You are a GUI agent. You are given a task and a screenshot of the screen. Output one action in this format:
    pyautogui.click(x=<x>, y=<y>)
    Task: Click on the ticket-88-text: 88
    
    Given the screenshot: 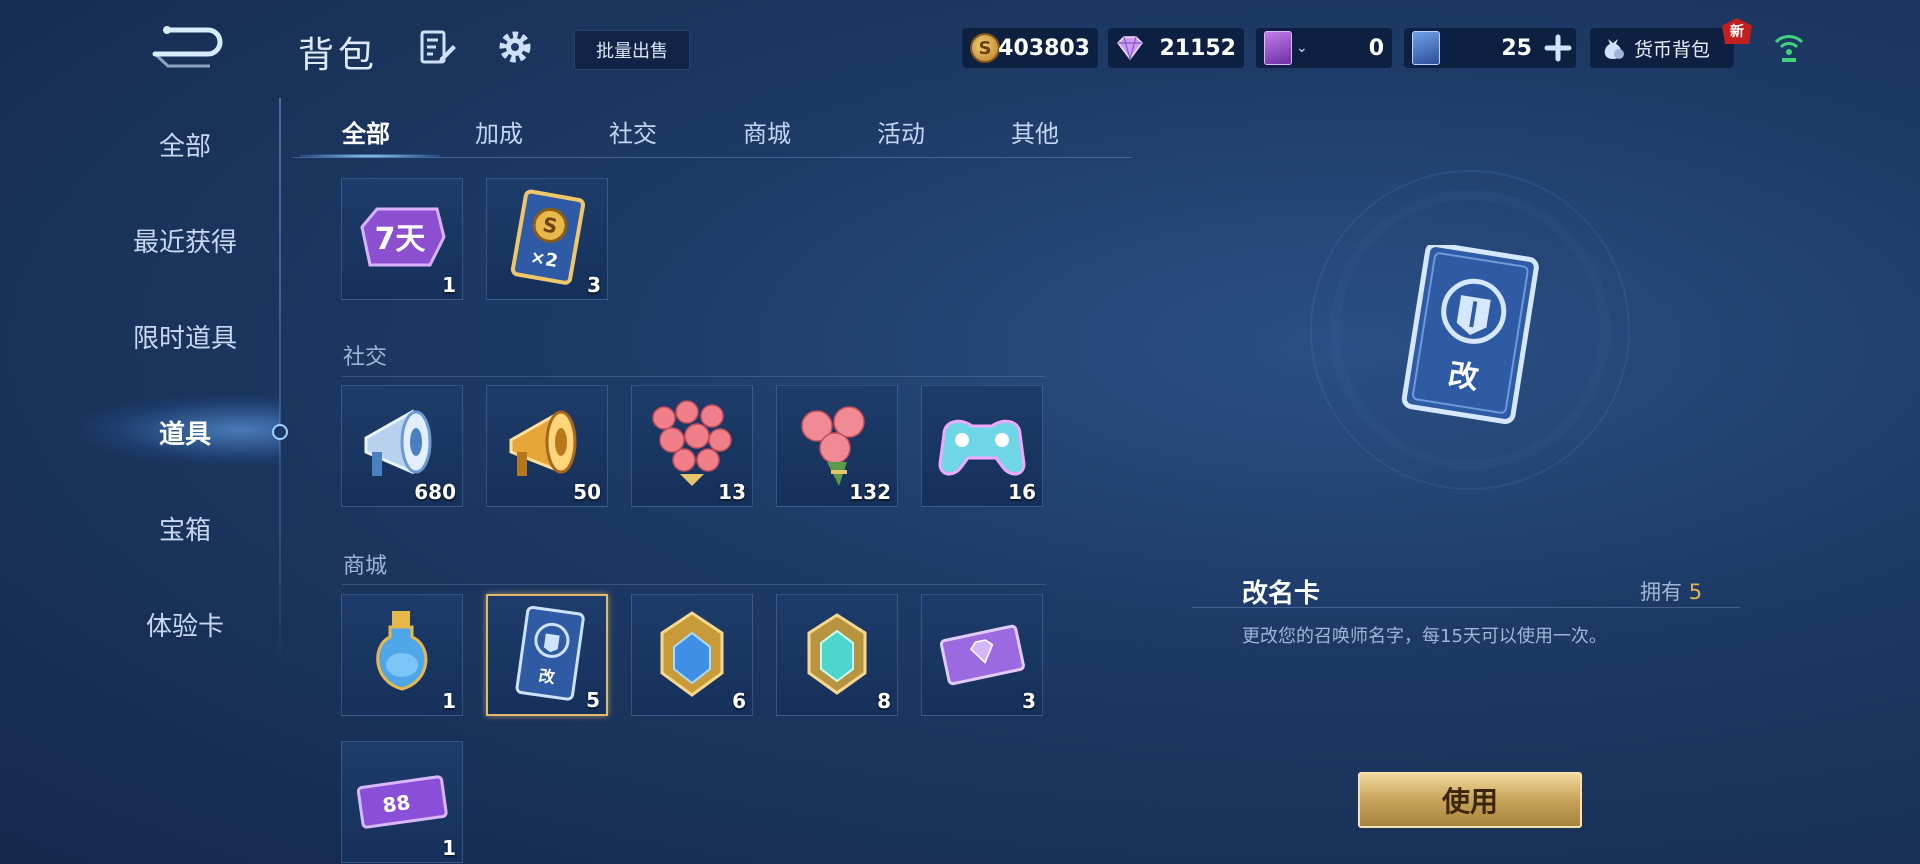 What is the action you would take?
    pyautogui.click(x=396, y=804)
    